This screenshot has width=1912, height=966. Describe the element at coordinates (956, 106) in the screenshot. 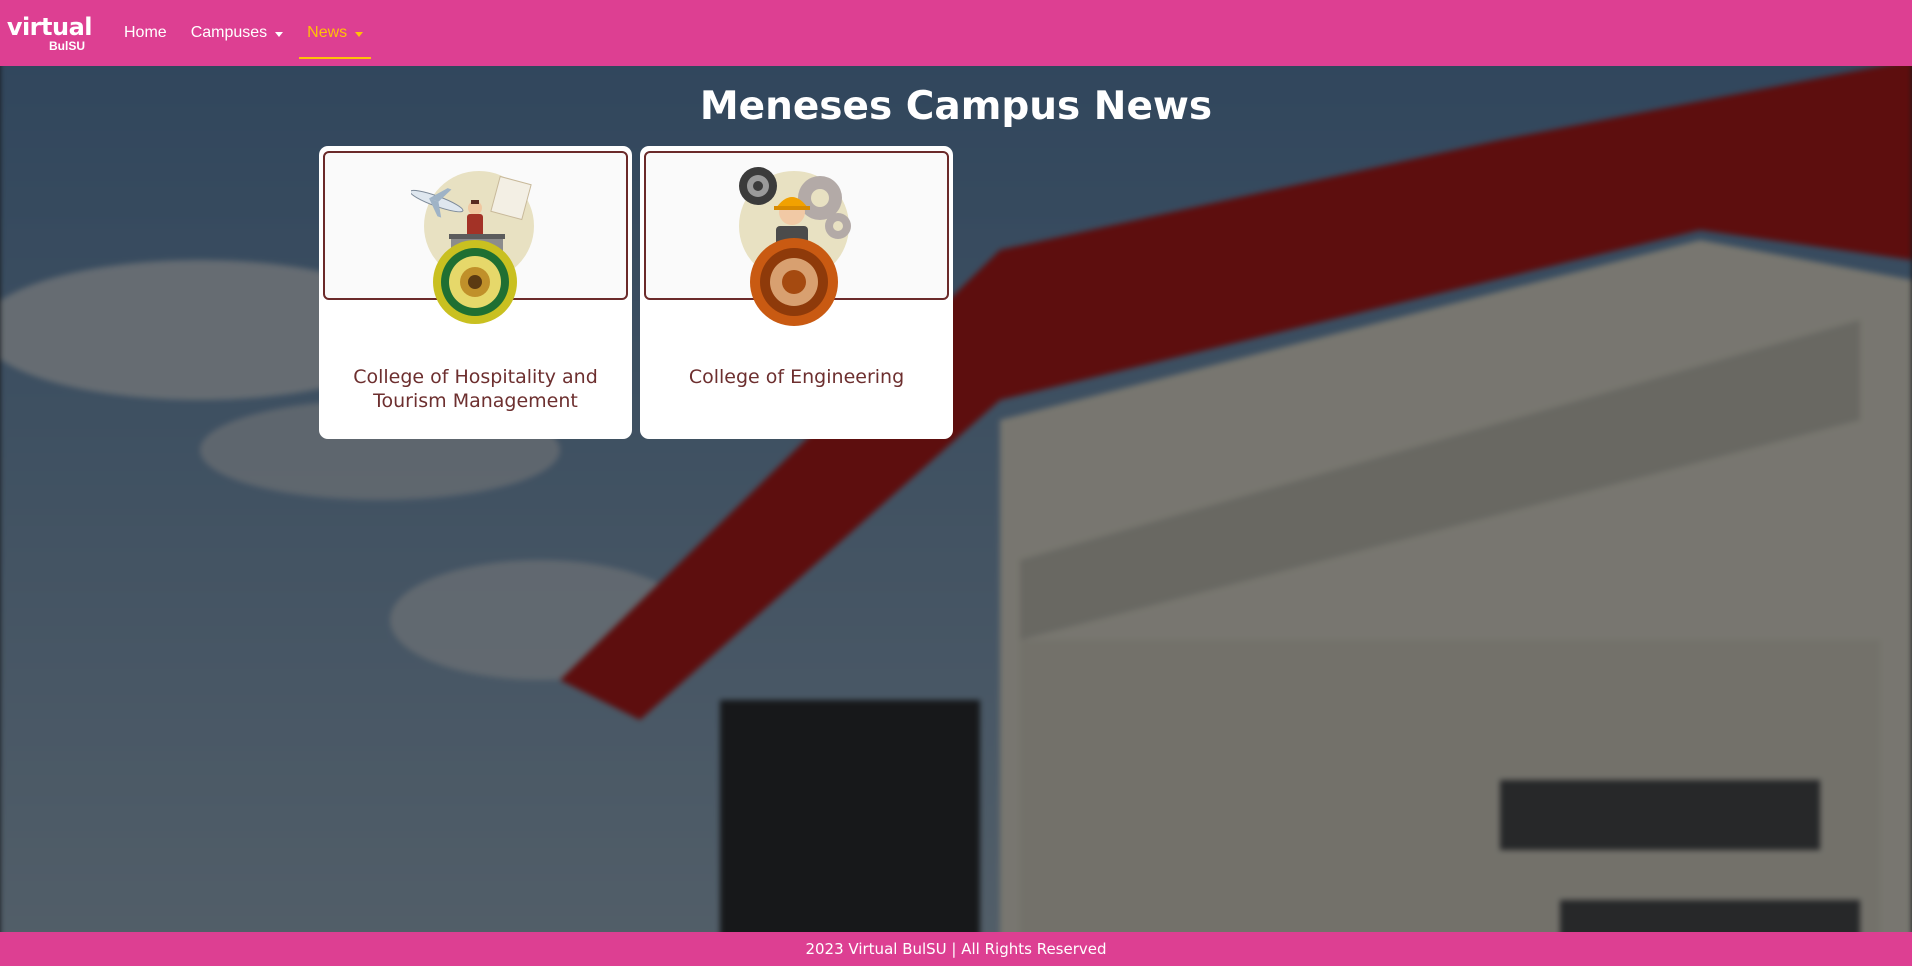

I see `page-title: Meneses Campus News` at that location.